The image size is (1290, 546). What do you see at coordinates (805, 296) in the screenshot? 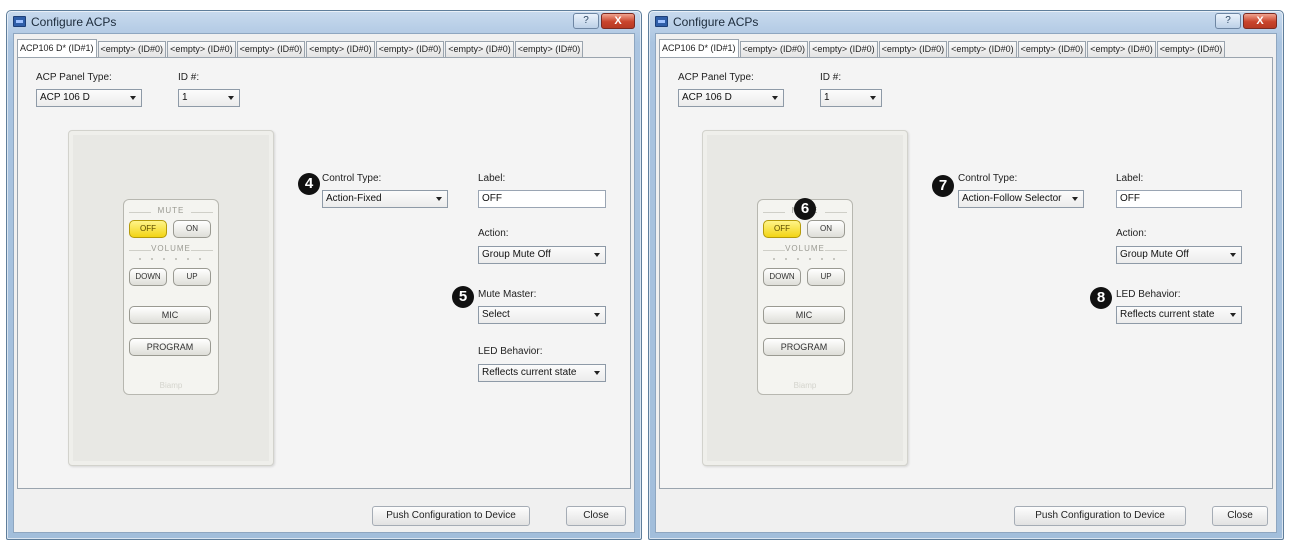
I see `keypad: MUTE OFF ON 6 VOLUME DOWN UP MIC PROGRAM` at bounding box center [805, 296].